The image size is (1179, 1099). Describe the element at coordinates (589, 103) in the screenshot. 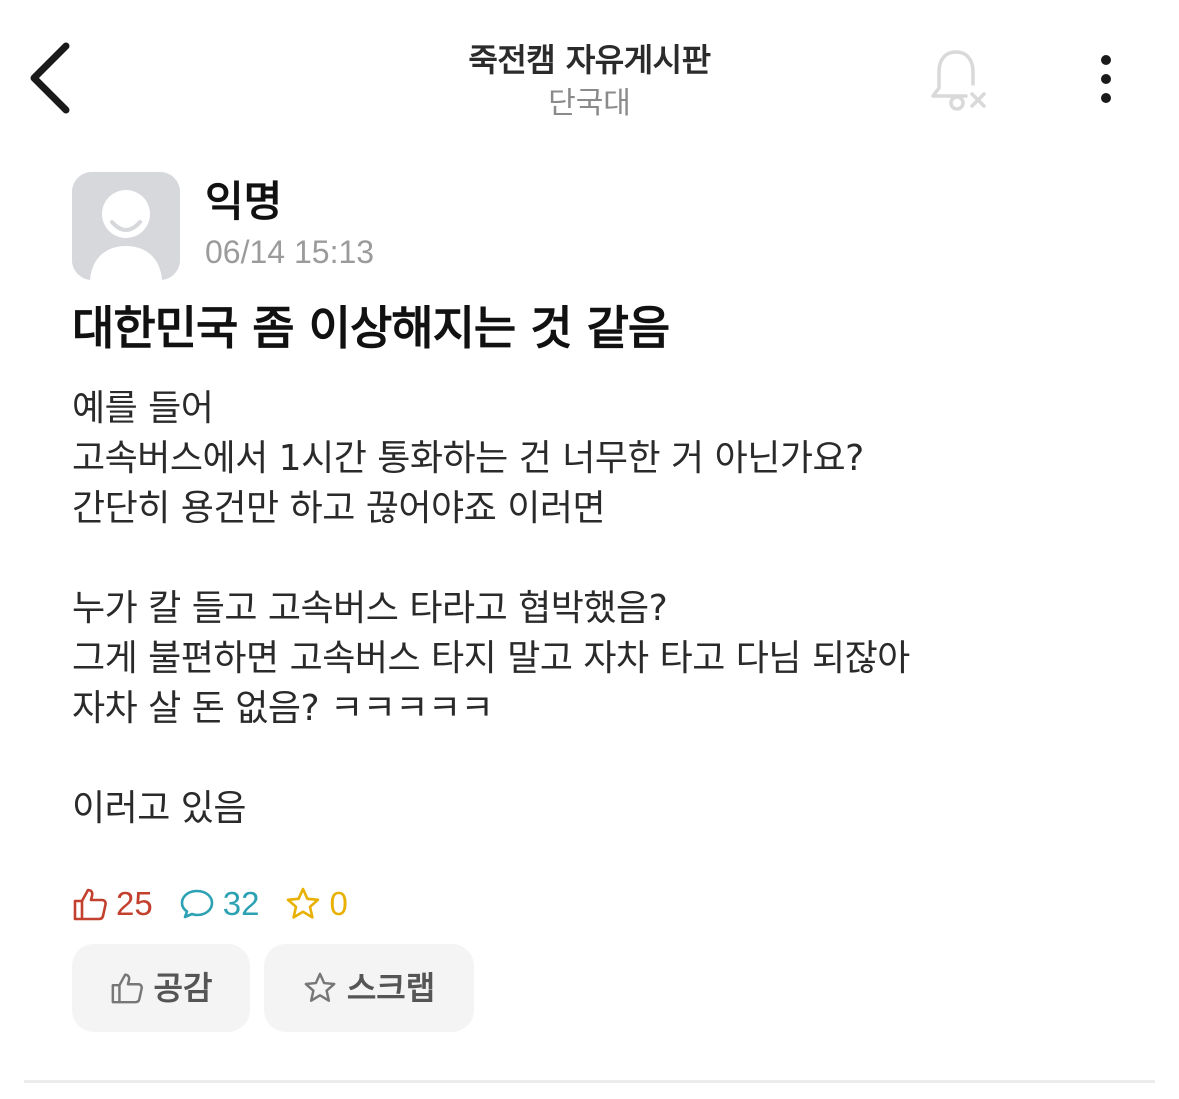

I see `school-name: 단국대` at that location.